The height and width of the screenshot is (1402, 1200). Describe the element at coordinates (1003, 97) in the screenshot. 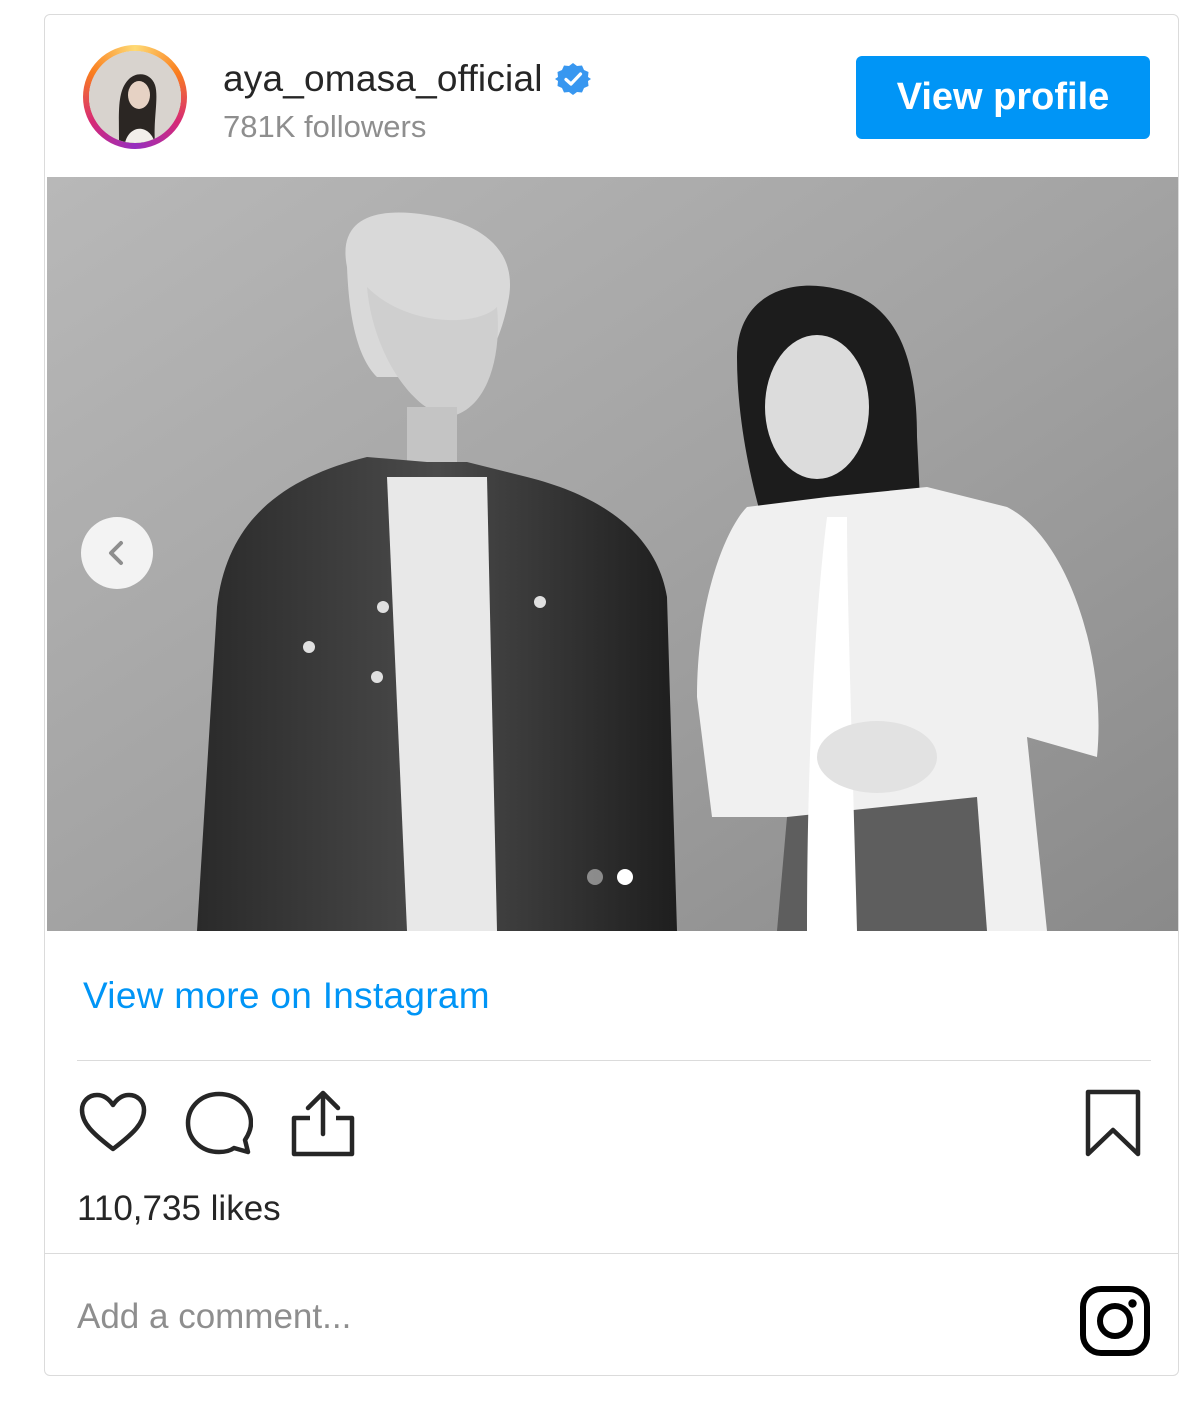

I see `view-profile-button: View profile` at that location.